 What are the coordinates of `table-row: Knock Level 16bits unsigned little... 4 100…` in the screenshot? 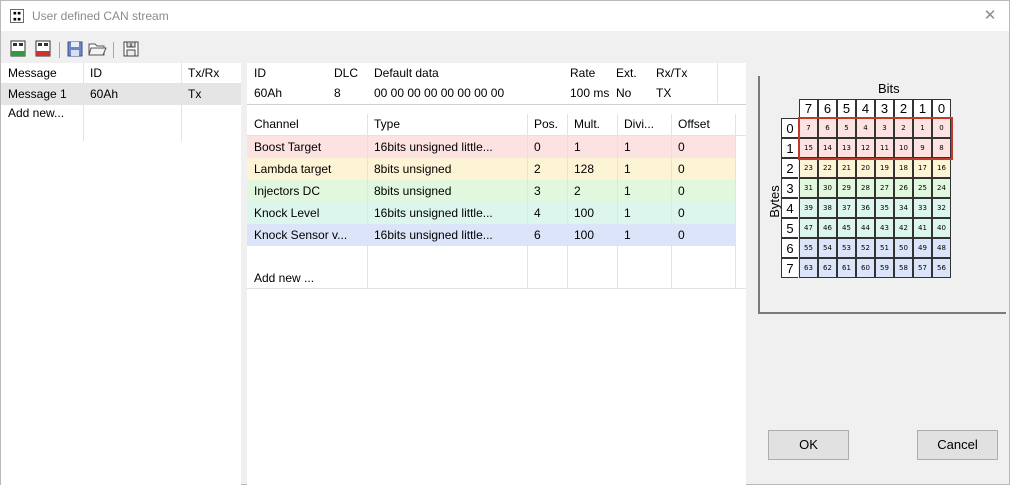 It's located at (491, 213).